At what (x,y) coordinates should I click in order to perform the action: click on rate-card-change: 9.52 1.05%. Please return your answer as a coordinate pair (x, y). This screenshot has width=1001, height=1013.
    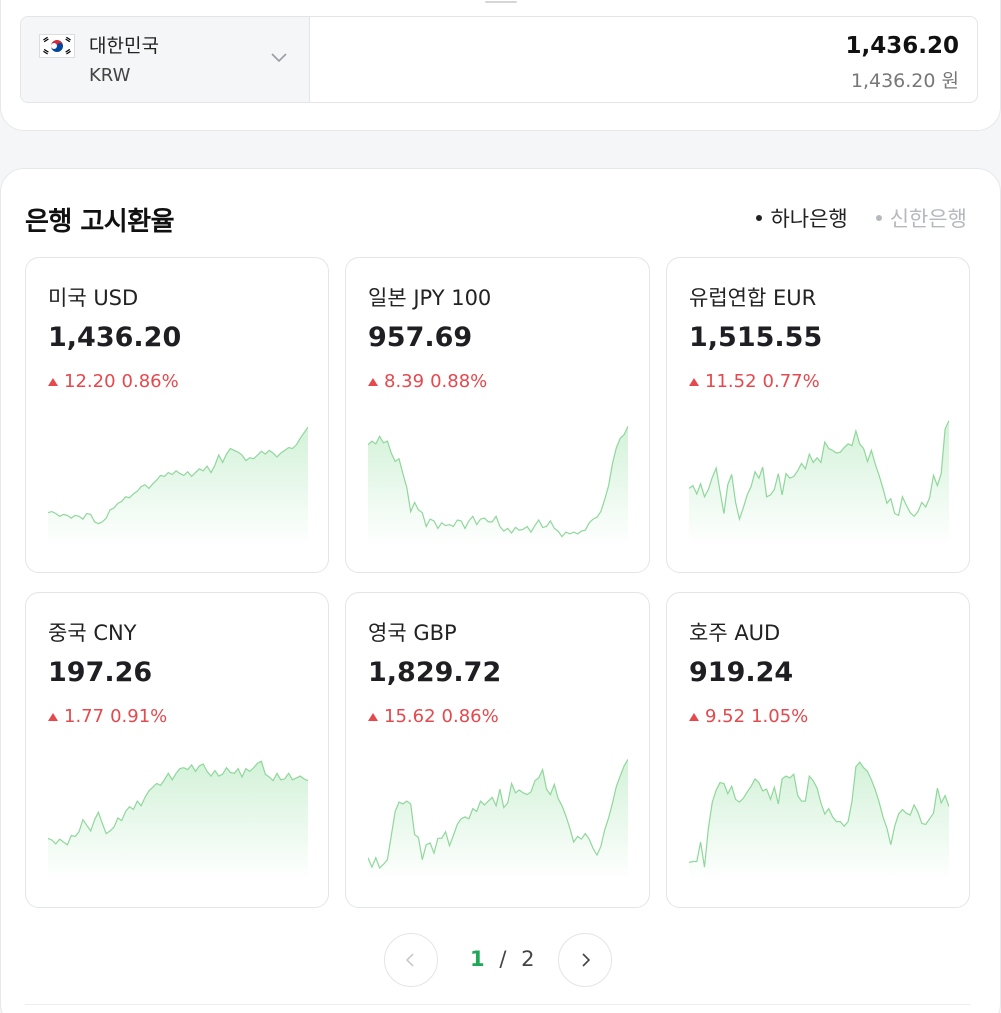
    Looking at the image, I should click on (748, 716).